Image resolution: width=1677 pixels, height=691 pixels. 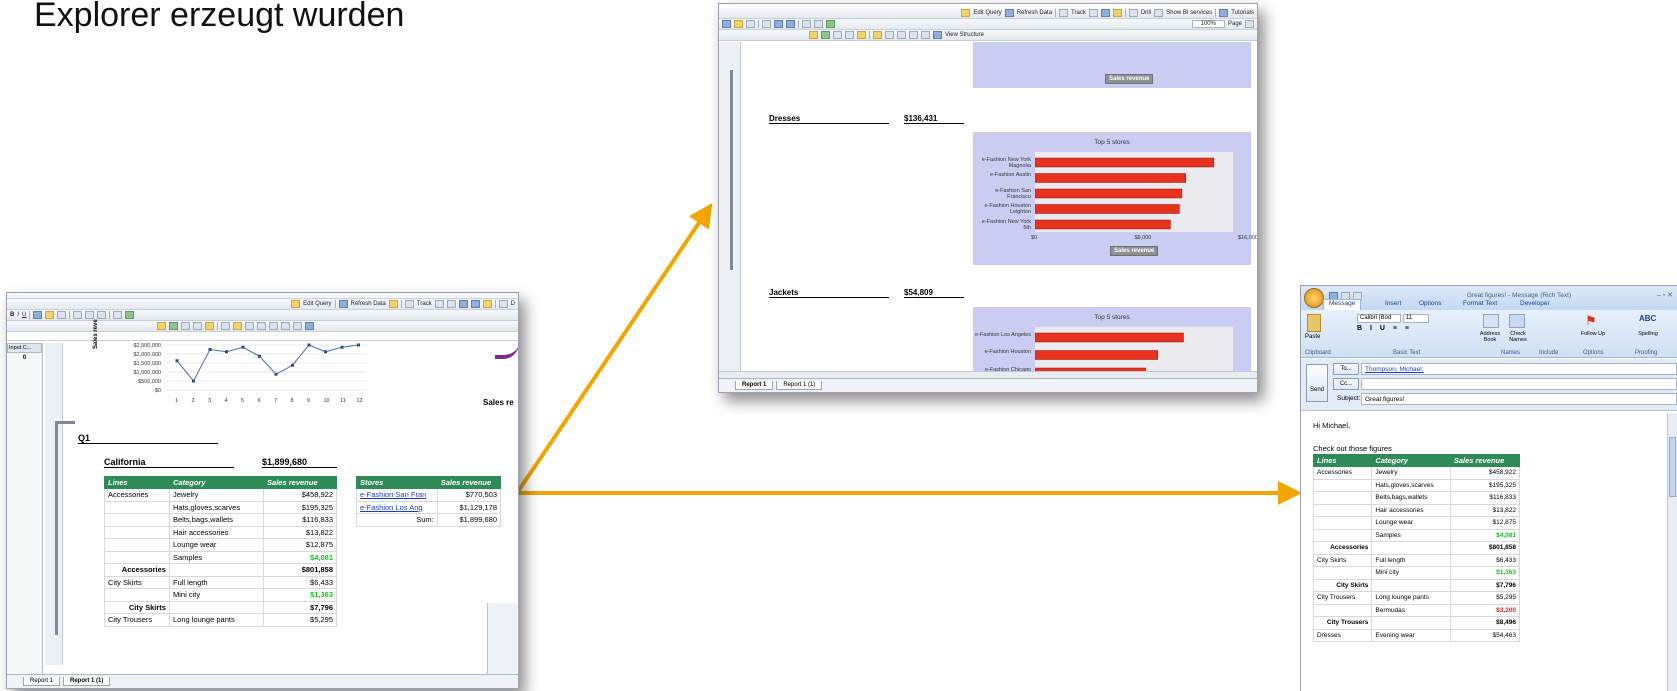 I want to click on edit-query-button: Edit Query, so click(x=317, y=304).